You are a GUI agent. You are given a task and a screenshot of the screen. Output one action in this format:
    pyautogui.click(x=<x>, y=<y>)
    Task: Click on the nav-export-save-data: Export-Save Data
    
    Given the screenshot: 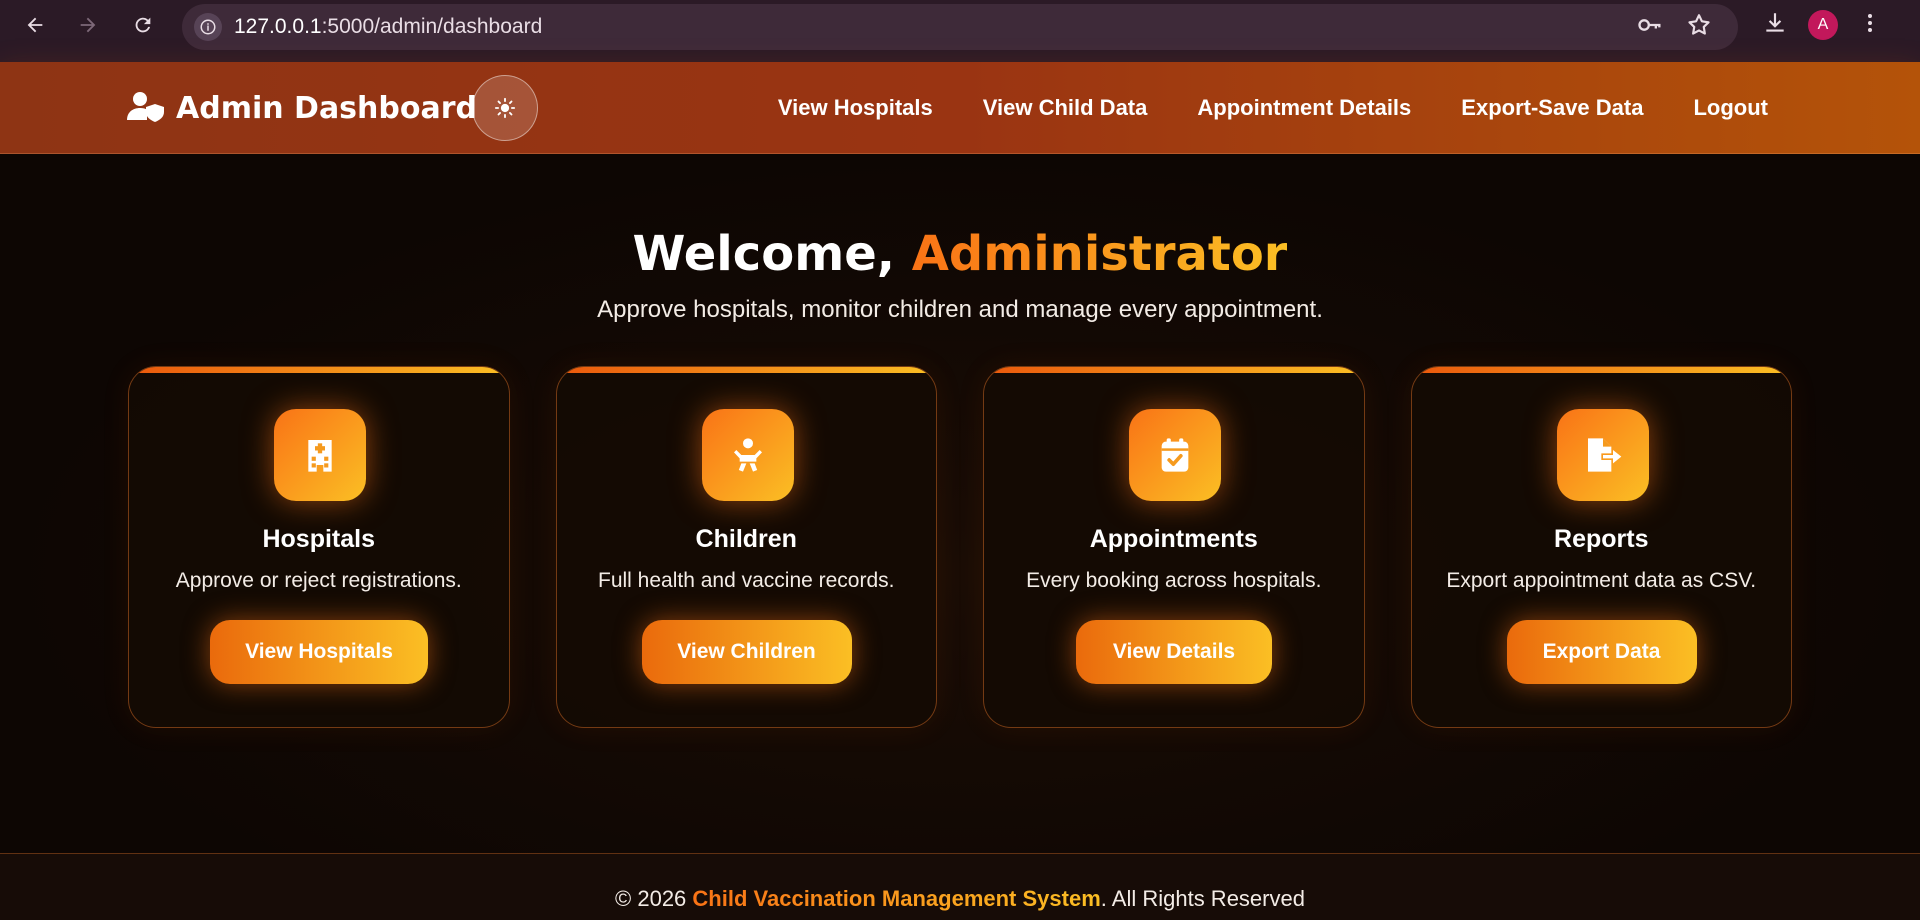 What is the action you would take?
    pyautogui.click(x=1552, y=108)
    